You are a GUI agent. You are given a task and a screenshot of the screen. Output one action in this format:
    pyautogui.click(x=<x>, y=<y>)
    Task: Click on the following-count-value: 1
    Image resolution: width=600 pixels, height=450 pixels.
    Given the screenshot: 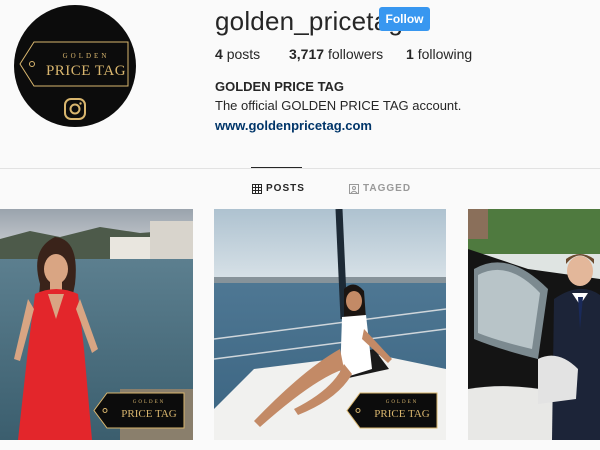 What is the action you would take?
    pyautogui.click(x=410, y=54)
    